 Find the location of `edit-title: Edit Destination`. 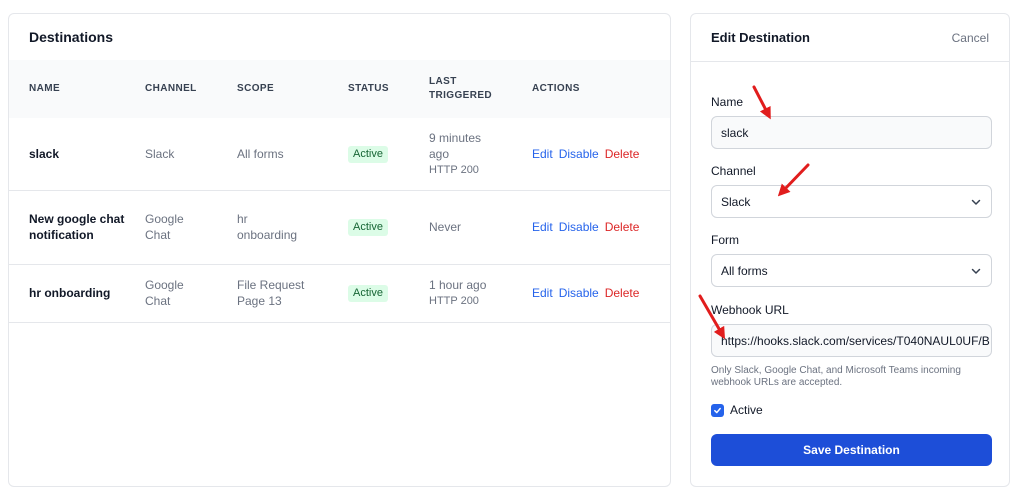

edit-title: Edit Destination is located at coordinates (760, 37).